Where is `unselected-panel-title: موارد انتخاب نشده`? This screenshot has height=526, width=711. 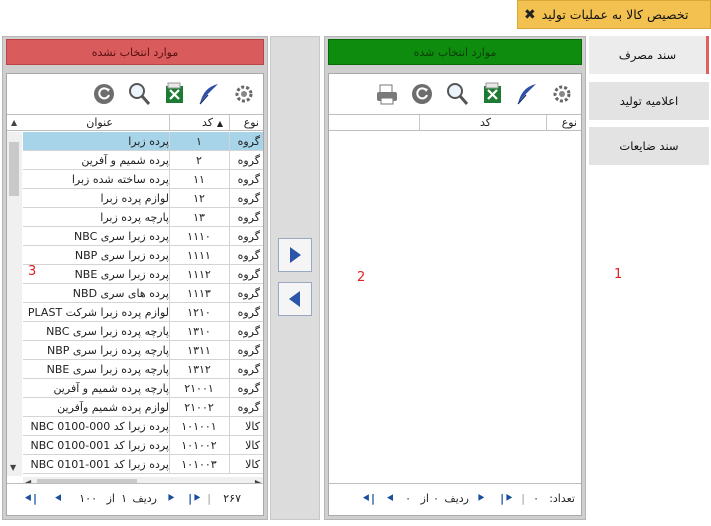 unselected-panel-title: موارد انتخاب نشده is located at coordinates (135, 52).